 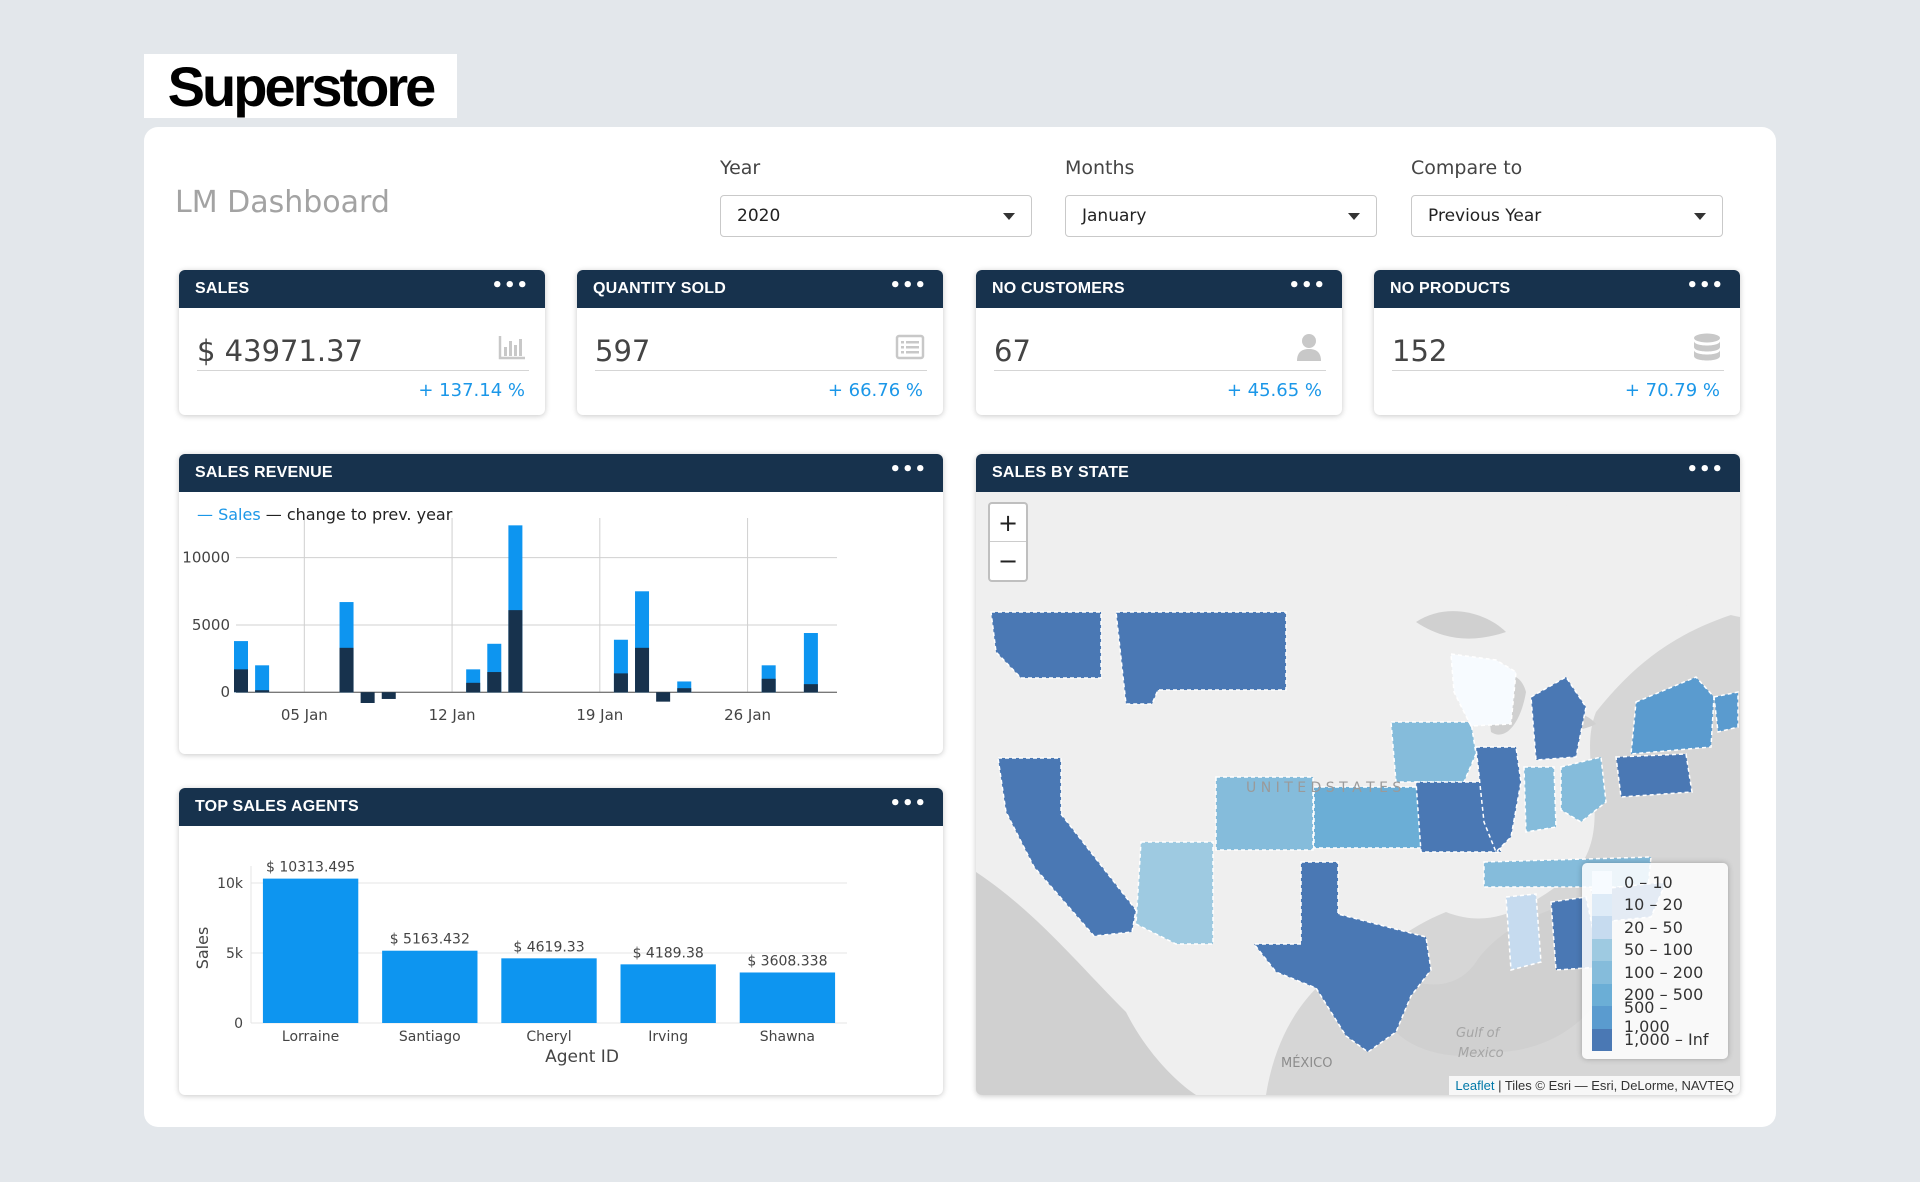 I want to click on compare-dropdown: Previous Year, so click(x=1567, y=216).